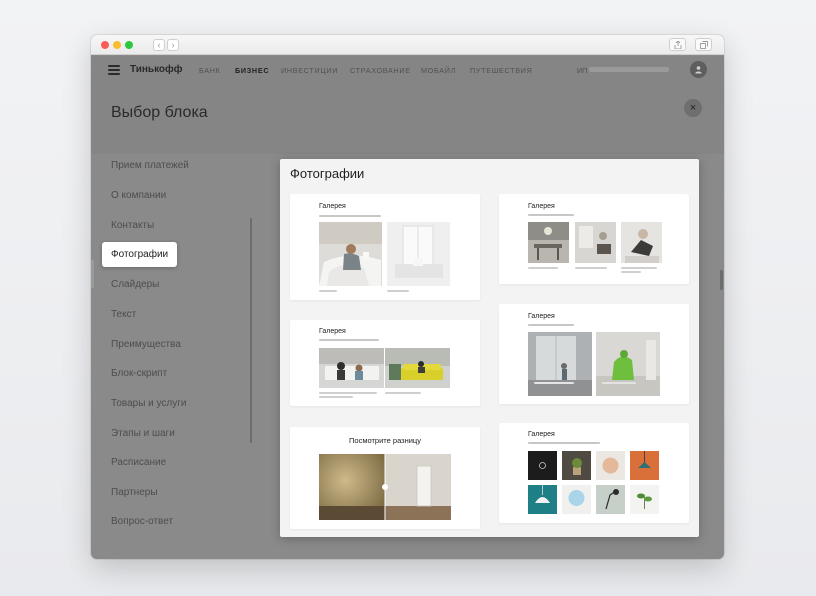  What do you see at coordinates (582, 70) in the screenshot?
I see `account-name: ИП` at bounding box center [582, 70].